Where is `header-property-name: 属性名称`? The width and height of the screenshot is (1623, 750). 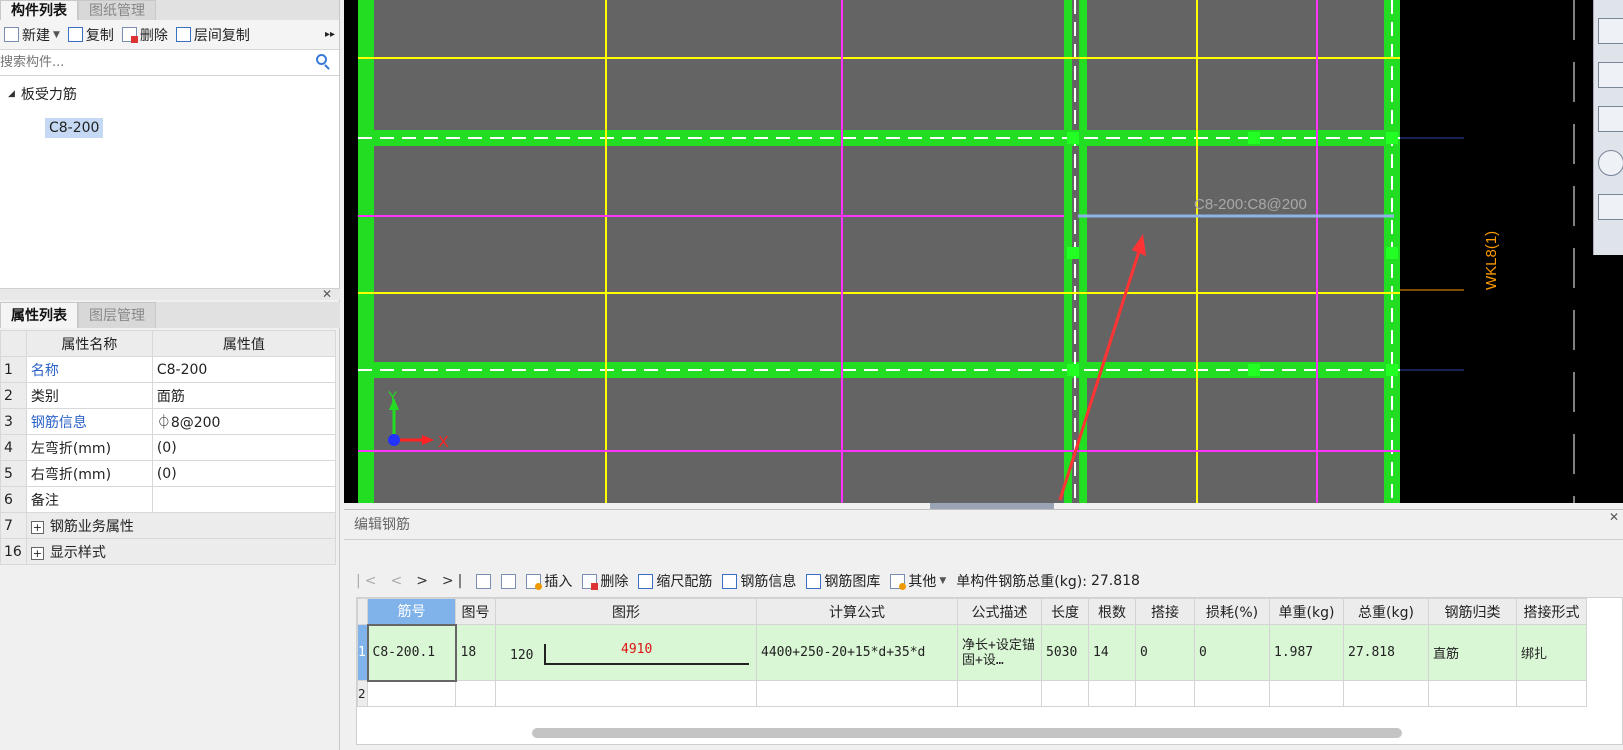 header-property-name: 属性名称 is located at coordinates (89, 343).